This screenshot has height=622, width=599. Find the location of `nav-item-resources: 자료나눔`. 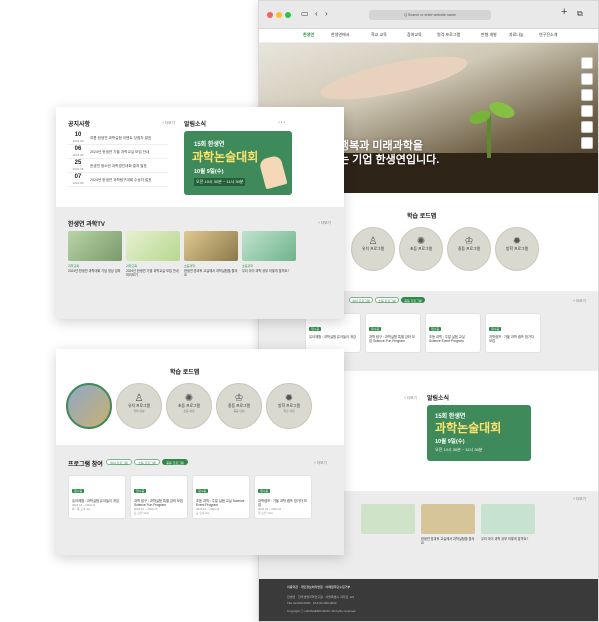

nav-item-resources: 자료나눔 is located at coordinates (516, 35).